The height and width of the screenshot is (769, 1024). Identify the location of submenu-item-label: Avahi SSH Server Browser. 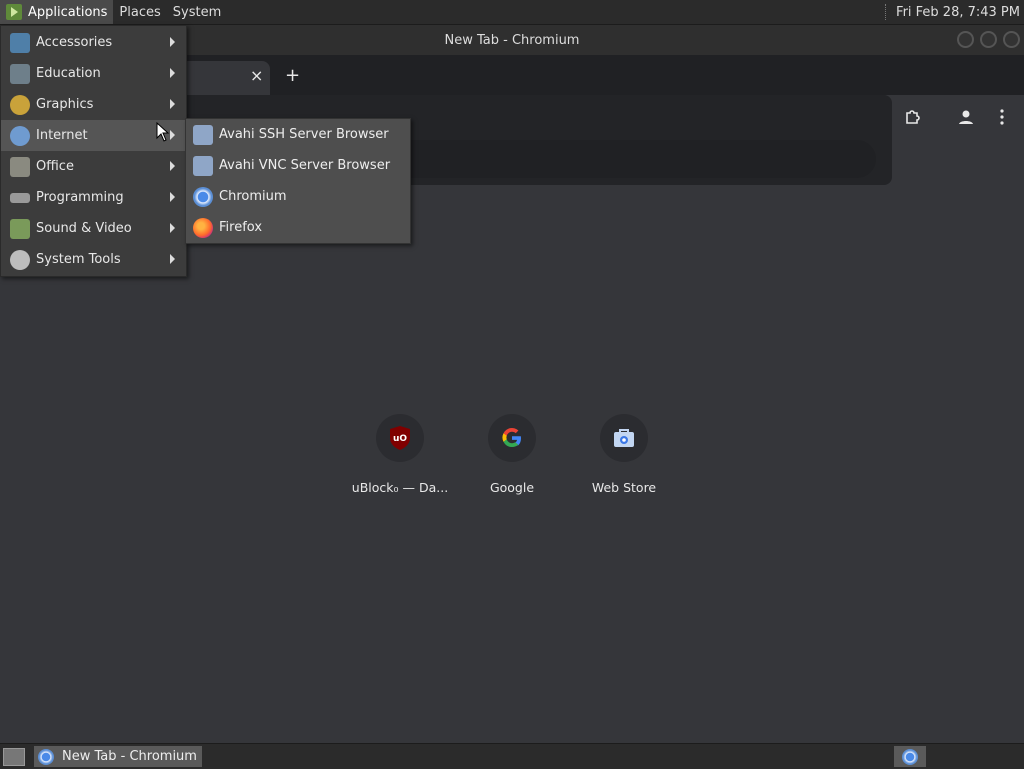
(304, 134).